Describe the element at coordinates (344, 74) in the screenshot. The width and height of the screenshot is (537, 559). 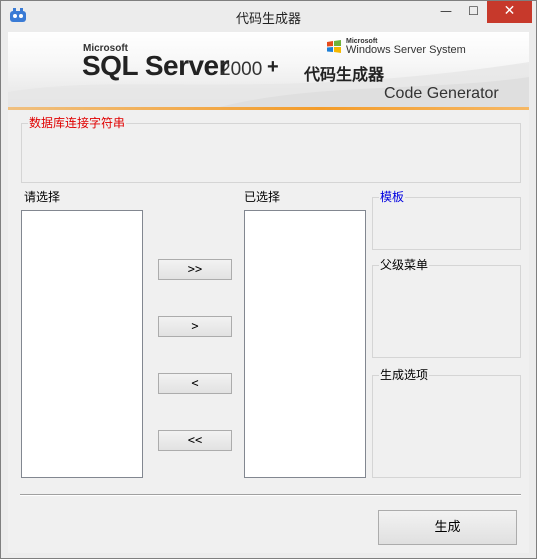
I see `banner-cn-title: 代码生成器` at that location.